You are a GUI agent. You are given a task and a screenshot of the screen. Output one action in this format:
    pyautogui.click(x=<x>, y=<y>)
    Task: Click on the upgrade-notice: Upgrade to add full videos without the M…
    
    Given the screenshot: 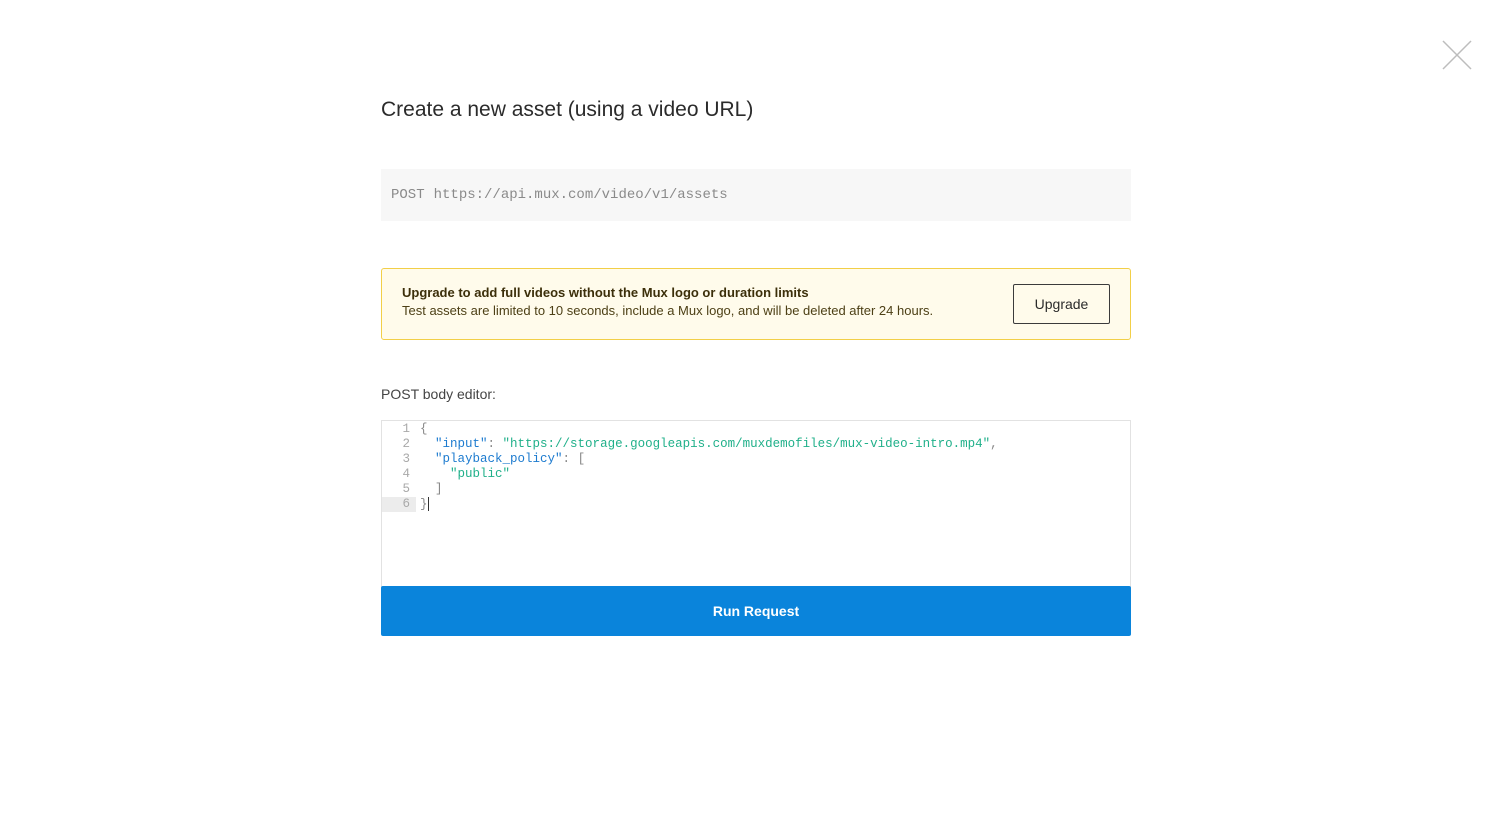 What is the action you would take?
    pyautogui.click(x=756, y=304)
    